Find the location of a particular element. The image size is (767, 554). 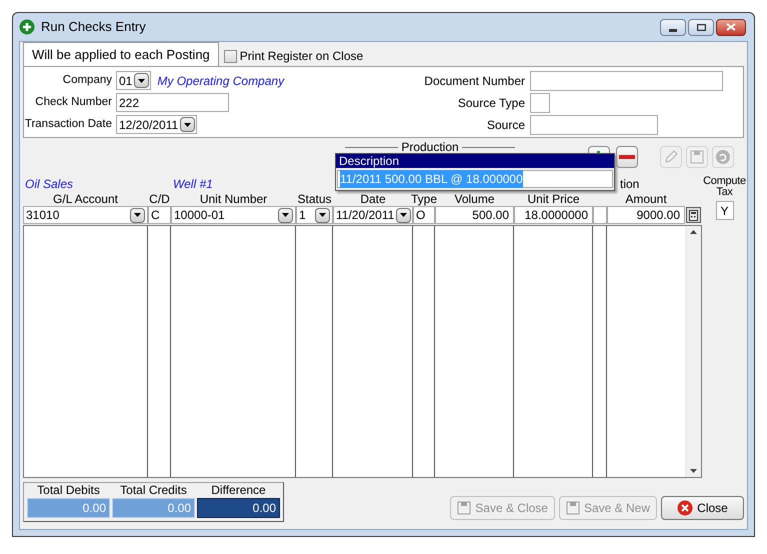

calculator-icon is located at coordinates (693, 215).